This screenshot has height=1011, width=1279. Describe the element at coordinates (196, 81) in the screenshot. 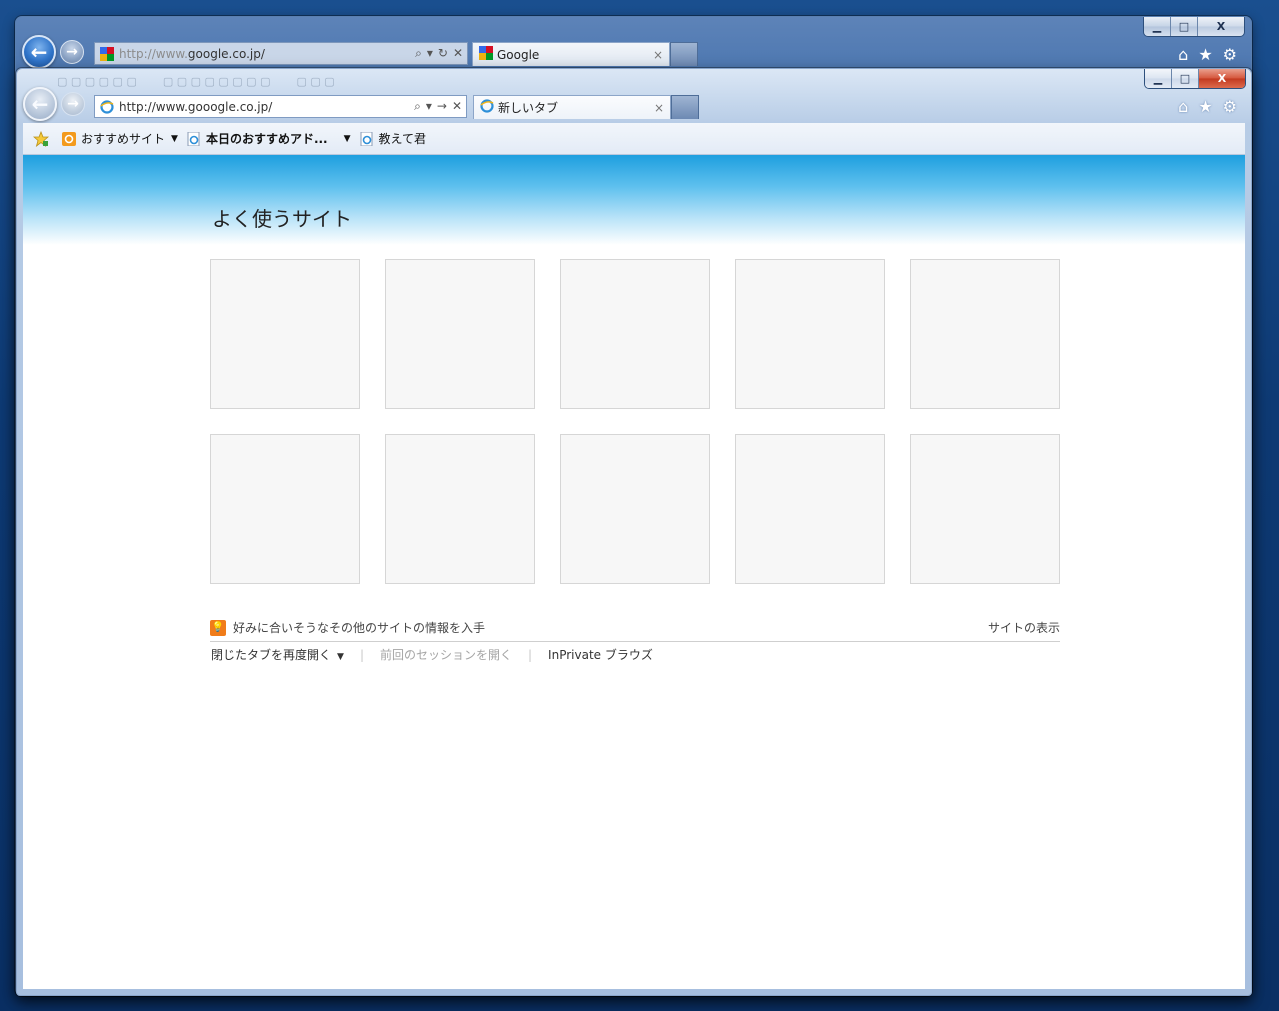

I see `ghost-reflection: ▢ ▢ ▢ ▢ ▢ ▢ ▢ ▢ ▢ ▢ ▢ ▢ ▢ ▢ ▢ ▢ ▢` at that location.